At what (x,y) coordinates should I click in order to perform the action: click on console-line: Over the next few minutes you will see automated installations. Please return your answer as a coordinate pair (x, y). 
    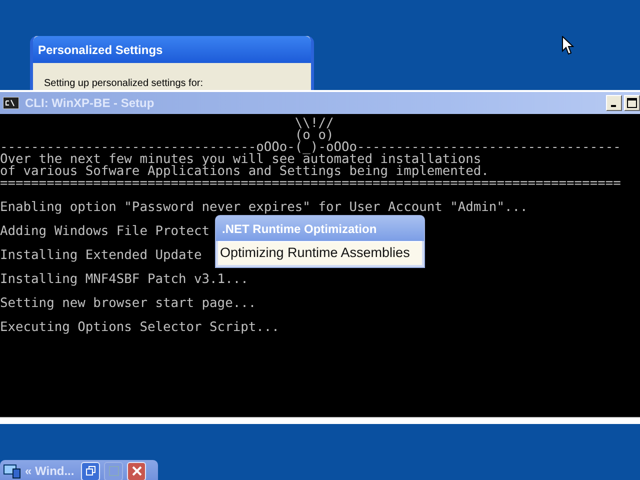
    Looking at the image, I should click on (241, 160).